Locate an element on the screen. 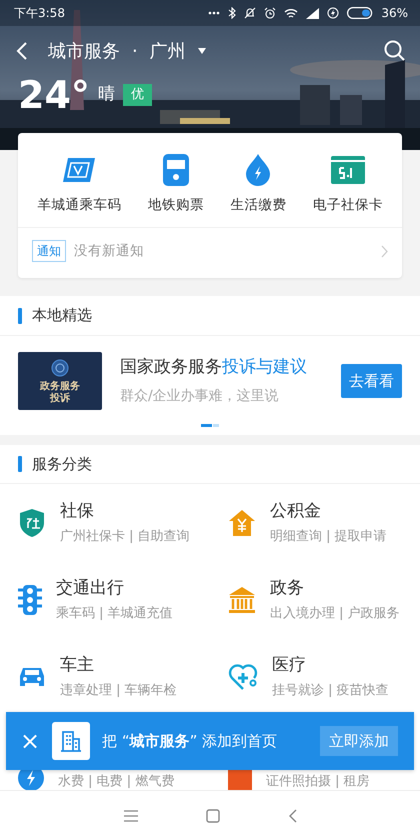 The width and height of the screenshot is (420, 840). status-time: 下午3:58 is located at coordinates (39, 13).